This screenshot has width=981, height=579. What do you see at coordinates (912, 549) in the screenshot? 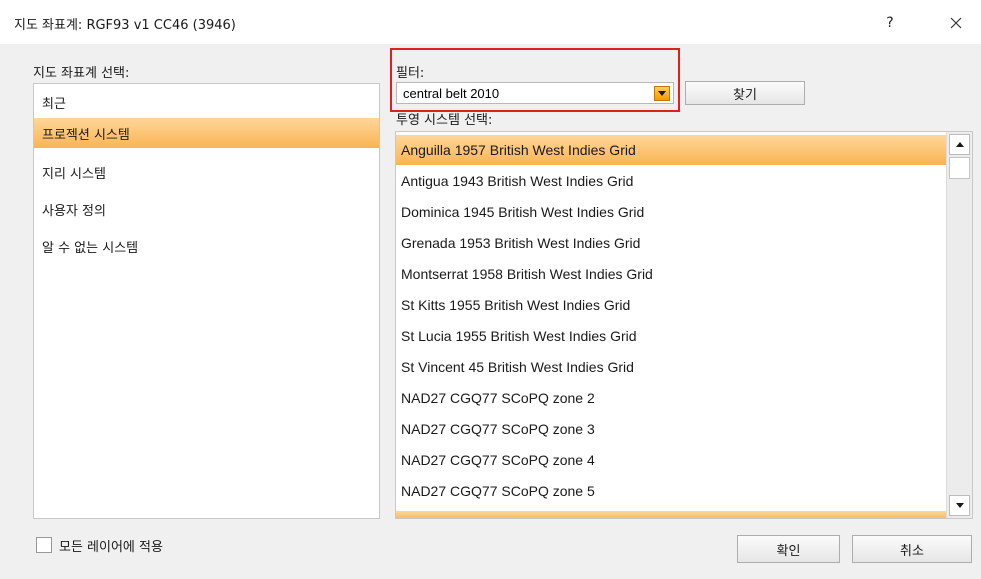
I see `cancel-button: 취소` at bounding box center [912, 549].